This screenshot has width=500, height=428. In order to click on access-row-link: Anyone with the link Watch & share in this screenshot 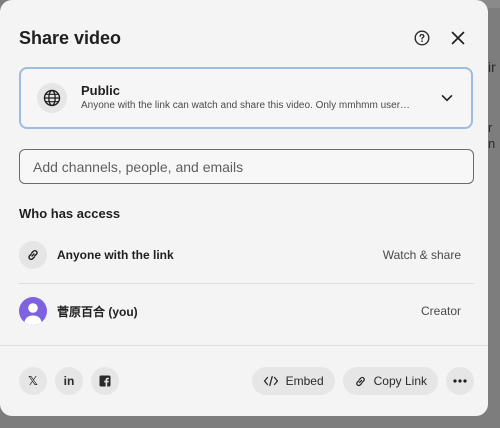, I will do `click(246, 255)`.